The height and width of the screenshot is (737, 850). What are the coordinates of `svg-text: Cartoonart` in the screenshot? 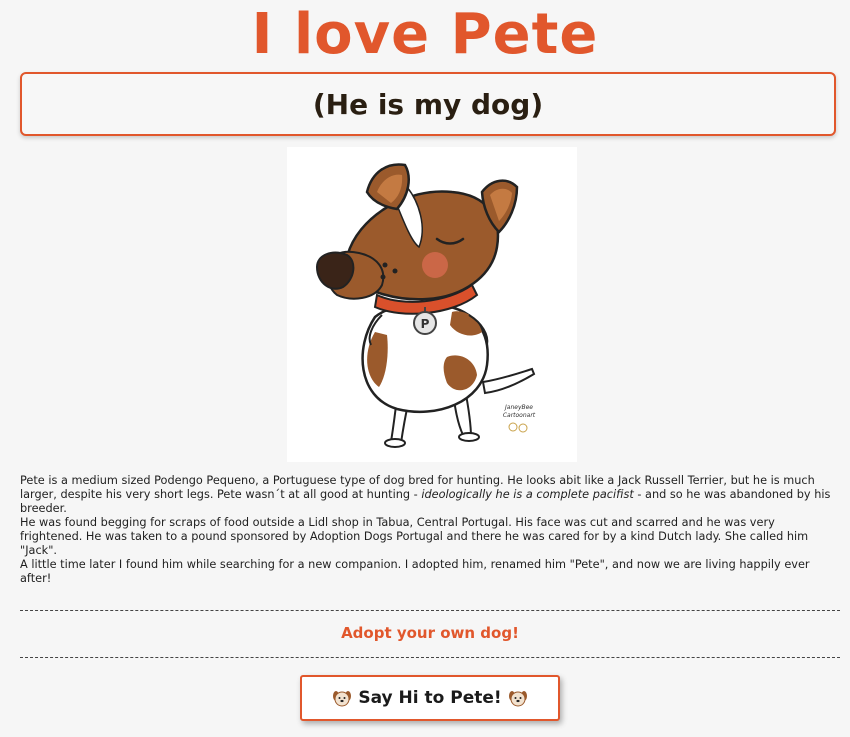 It's located at (519, 415).